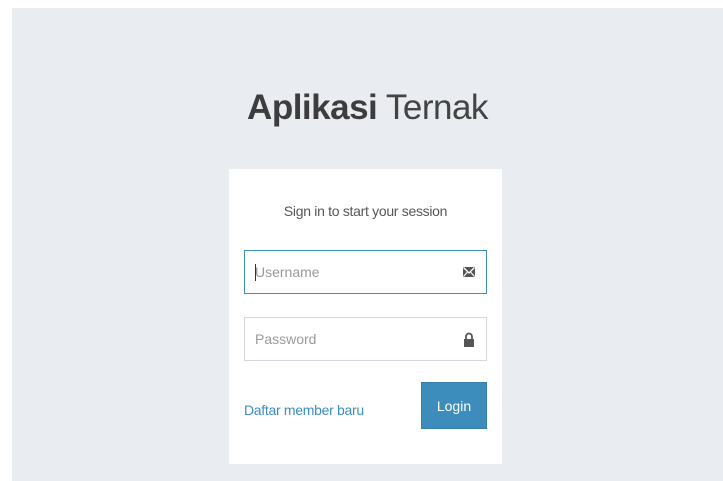 The height and width of the screenshot is (481, 723). I want to click on login-button: Login, so click(454, 405).